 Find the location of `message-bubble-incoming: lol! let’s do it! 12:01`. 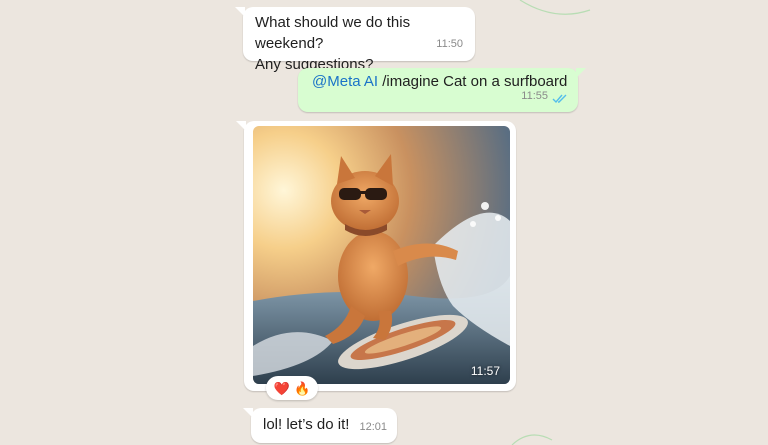

message-bubble-incoming: lol! let’s do it! 12:01 is located at coordinates (320, 425).